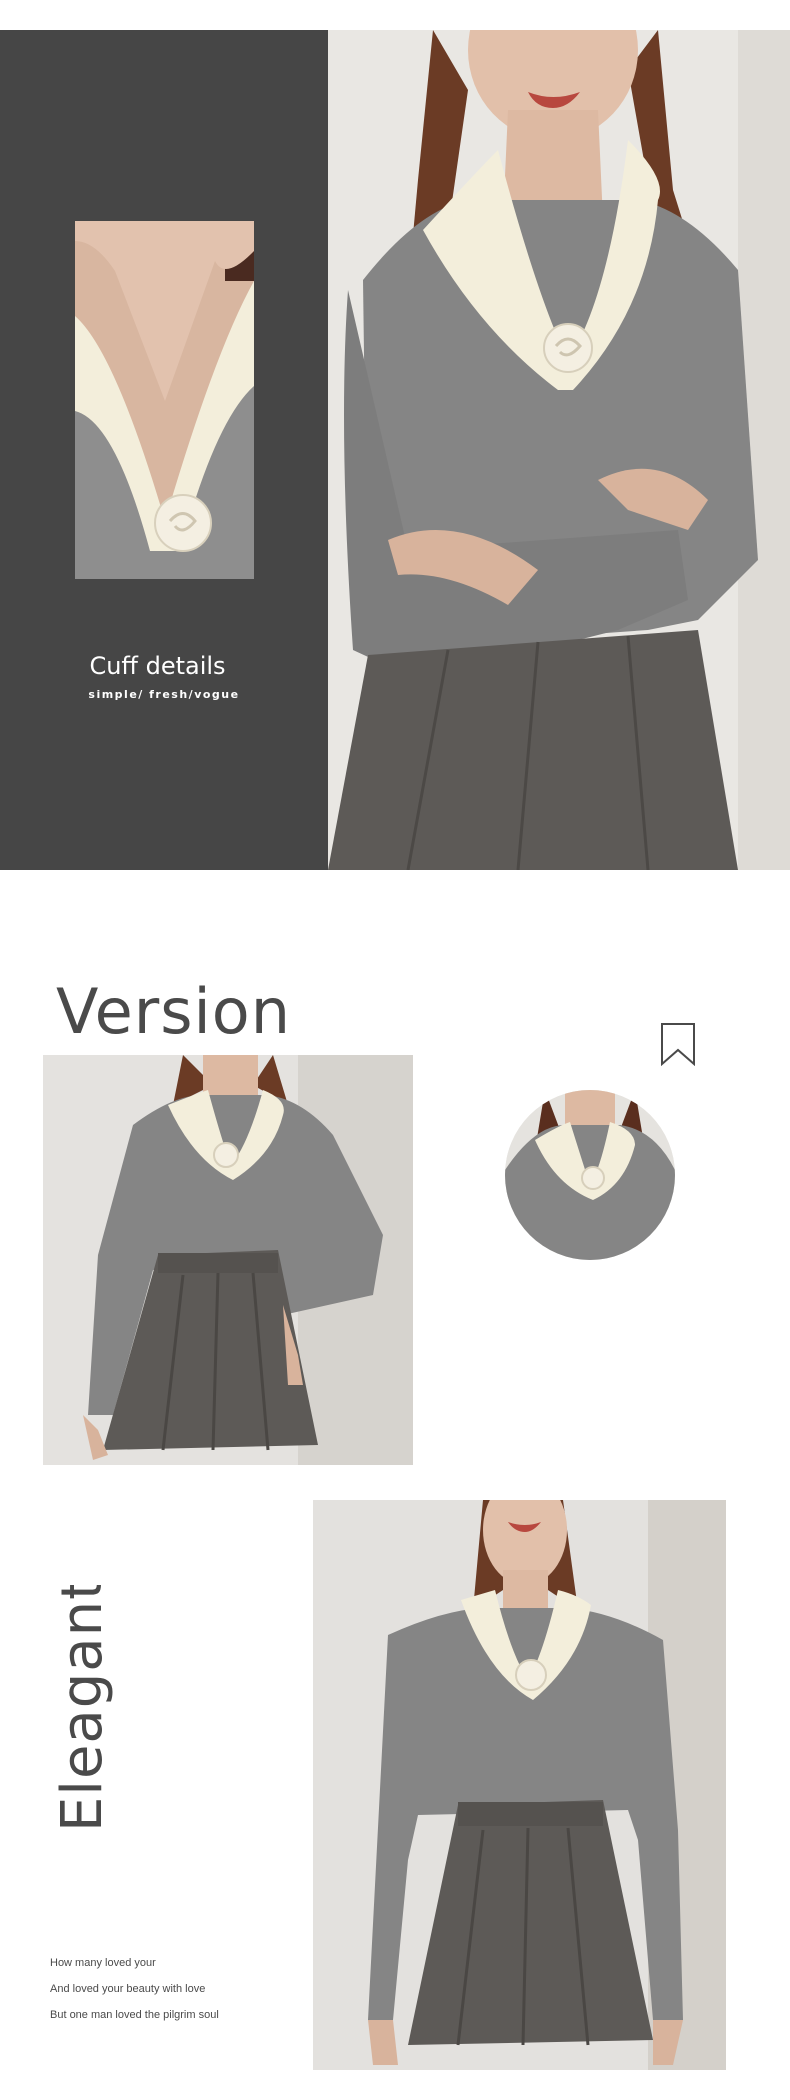 This screenshot has width=790, height=2100. I want to click on bookmark-icon, so click(678, 1044).